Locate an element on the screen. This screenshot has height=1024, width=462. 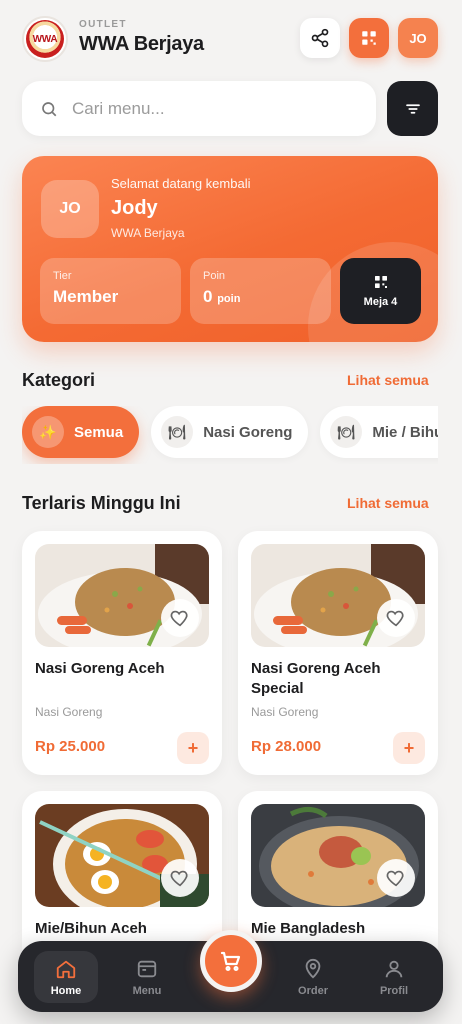
points-box: Poin 0 poin is located at coordinates (260, 291).